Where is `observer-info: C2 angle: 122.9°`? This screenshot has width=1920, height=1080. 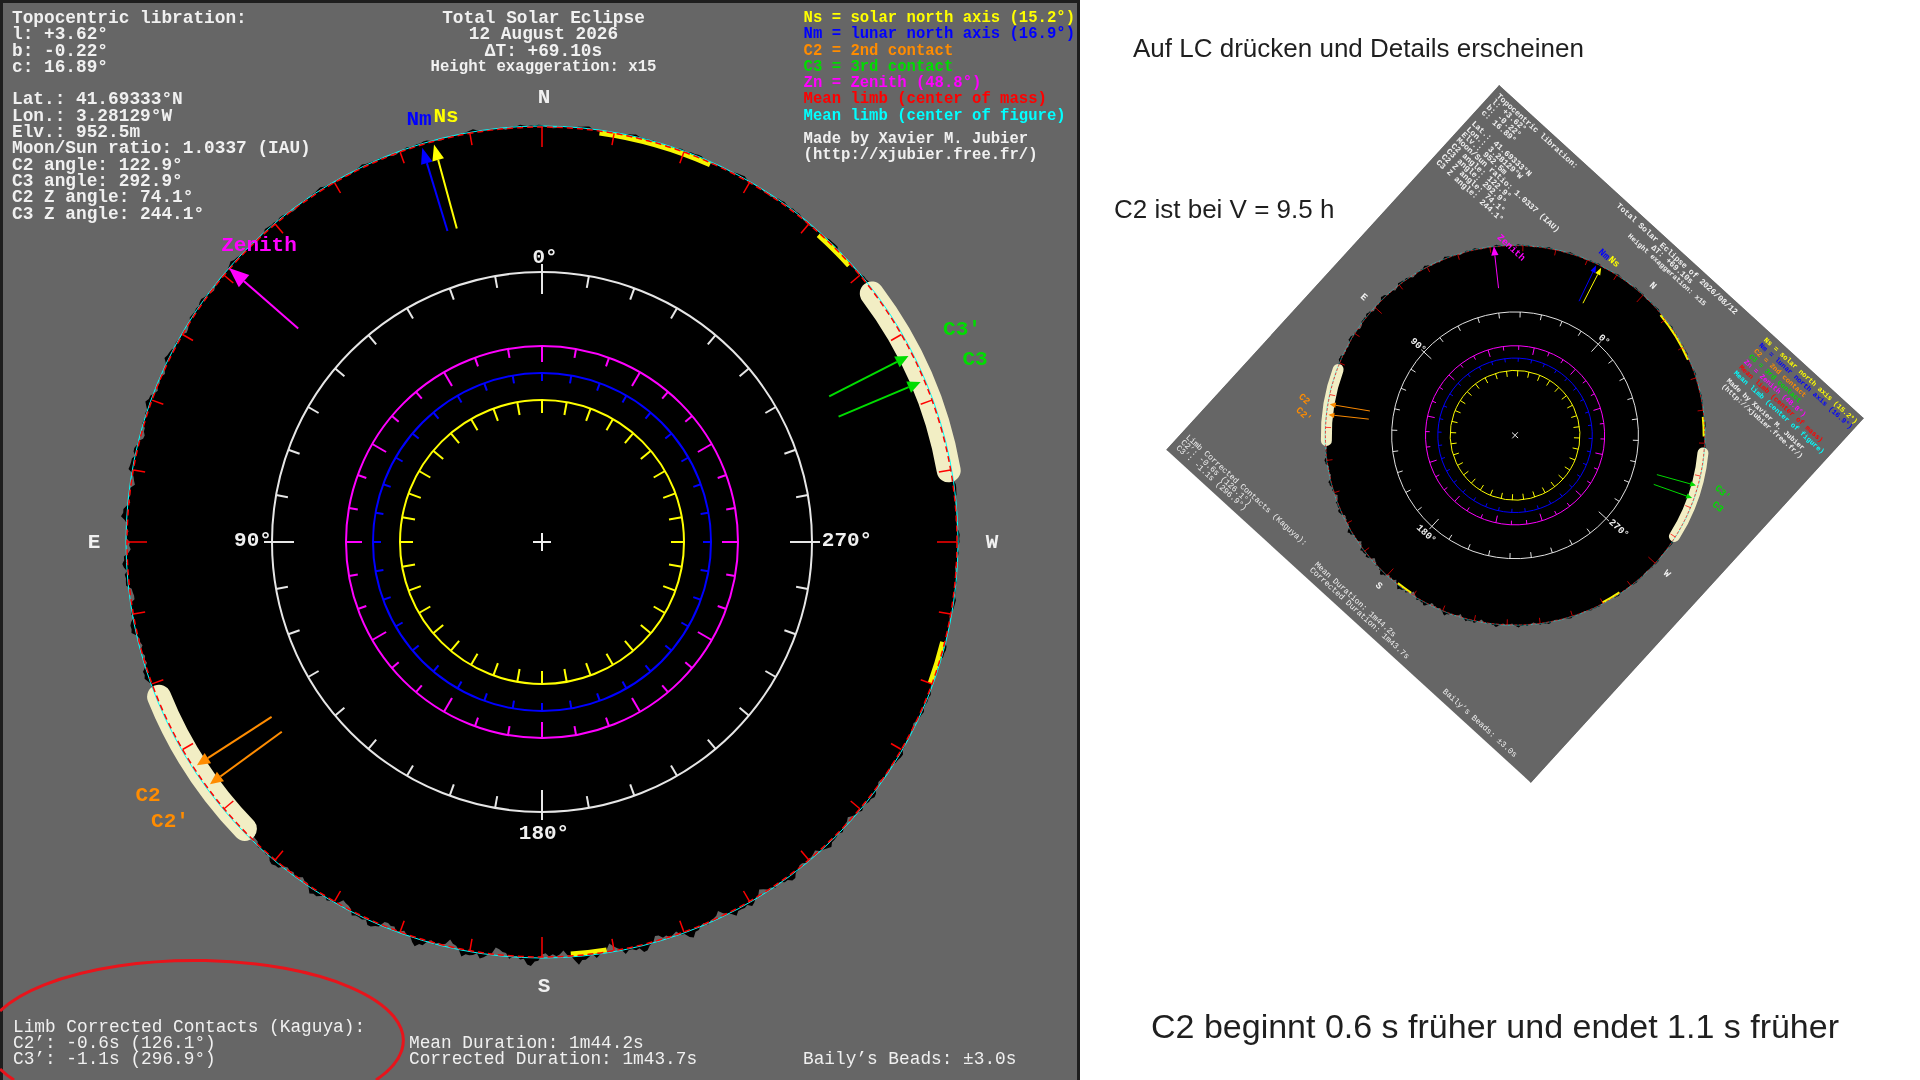
observer-info: C2 angle: 122.9° is located at coordinates (97, 164).